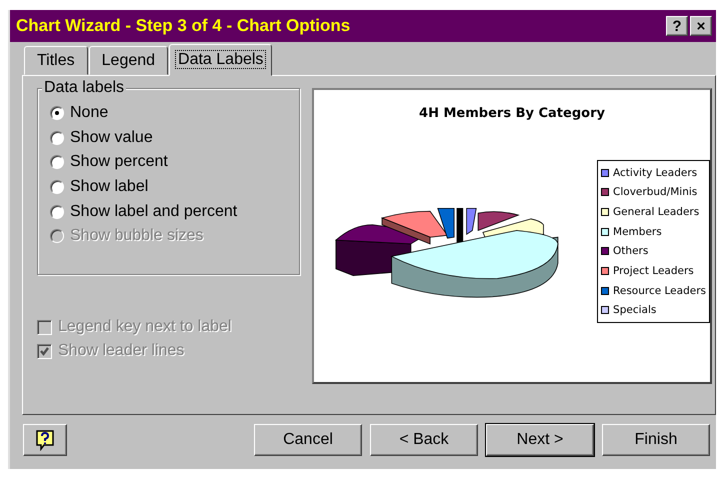 This screenshot has height=479, width=724. I want to click on tab: Data Labels, so click(220, 60).